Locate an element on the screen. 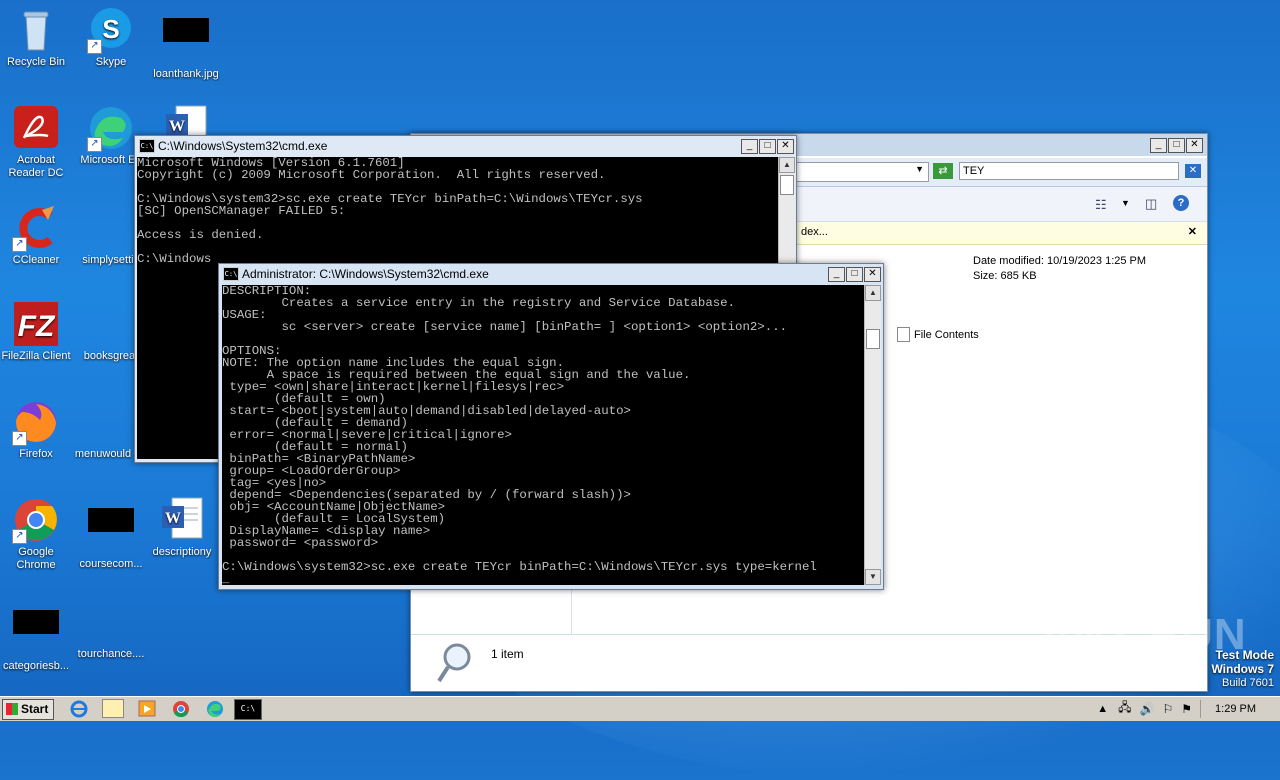  window-title: C:\Windows\System32\cmd.exe is located at coordinates (243, 146).